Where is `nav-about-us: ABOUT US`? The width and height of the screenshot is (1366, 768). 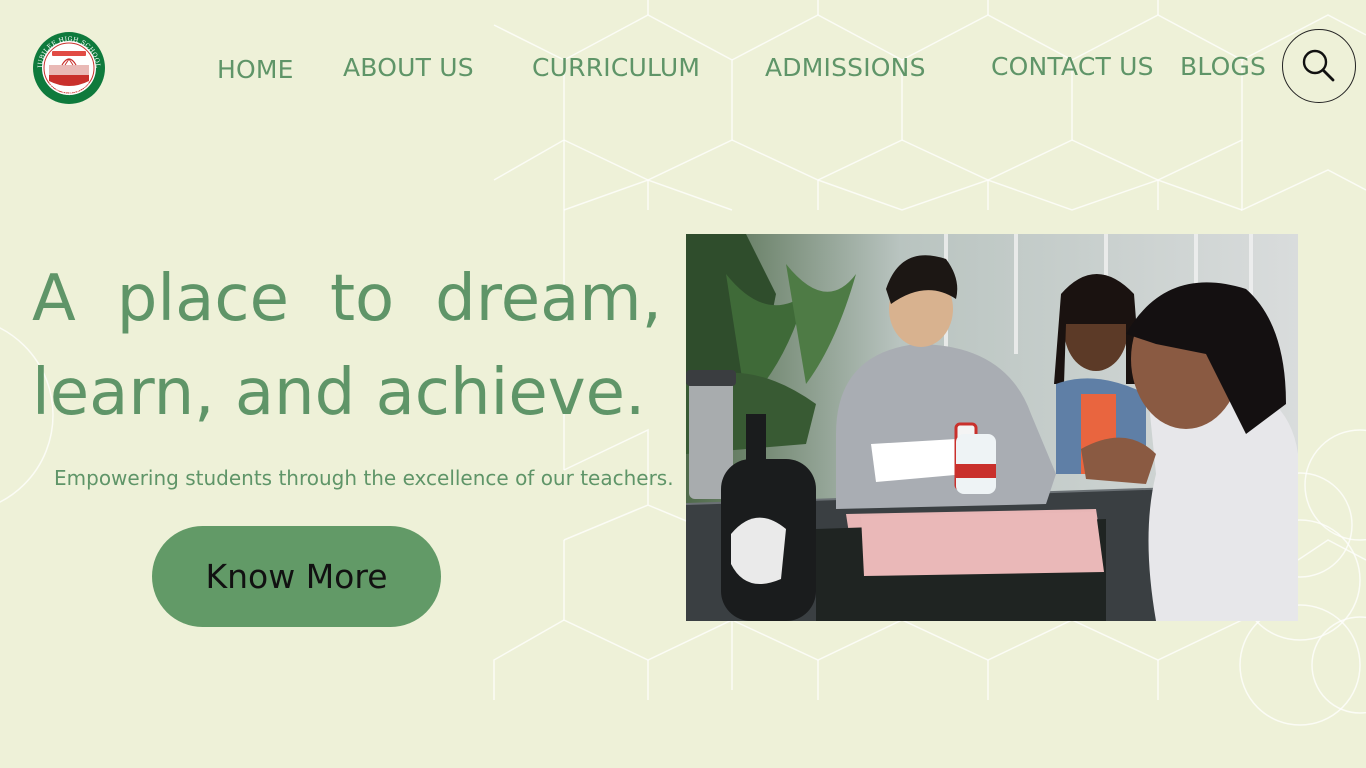
nav-about-us: ABOUT US is located at coordinates (408, 67).